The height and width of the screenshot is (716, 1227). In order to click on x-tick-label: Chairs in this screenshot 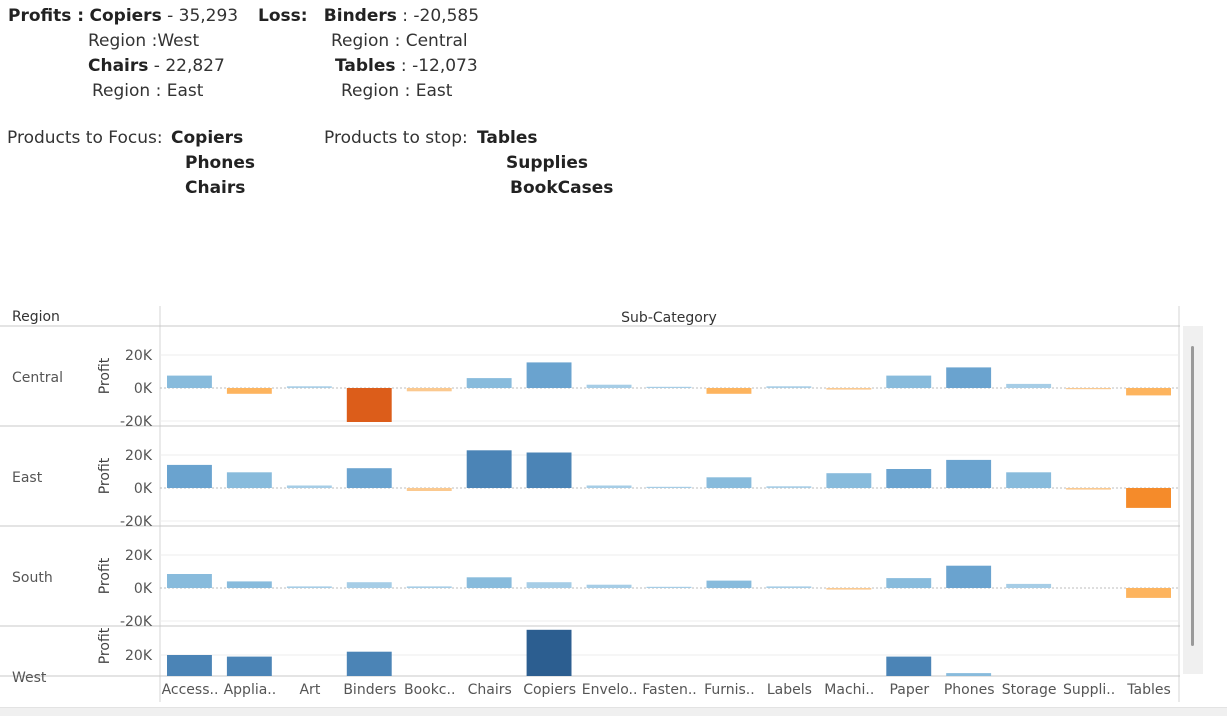, I will do `click(490, 690)`.